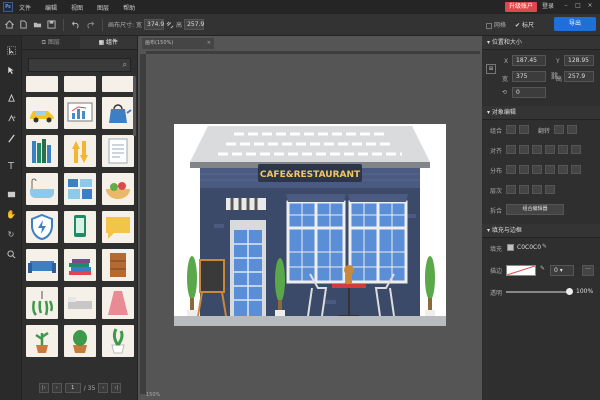 The height and width of the screenshot is (400, 600). I want to click on component-tile-dashboard, so click(80, 189).